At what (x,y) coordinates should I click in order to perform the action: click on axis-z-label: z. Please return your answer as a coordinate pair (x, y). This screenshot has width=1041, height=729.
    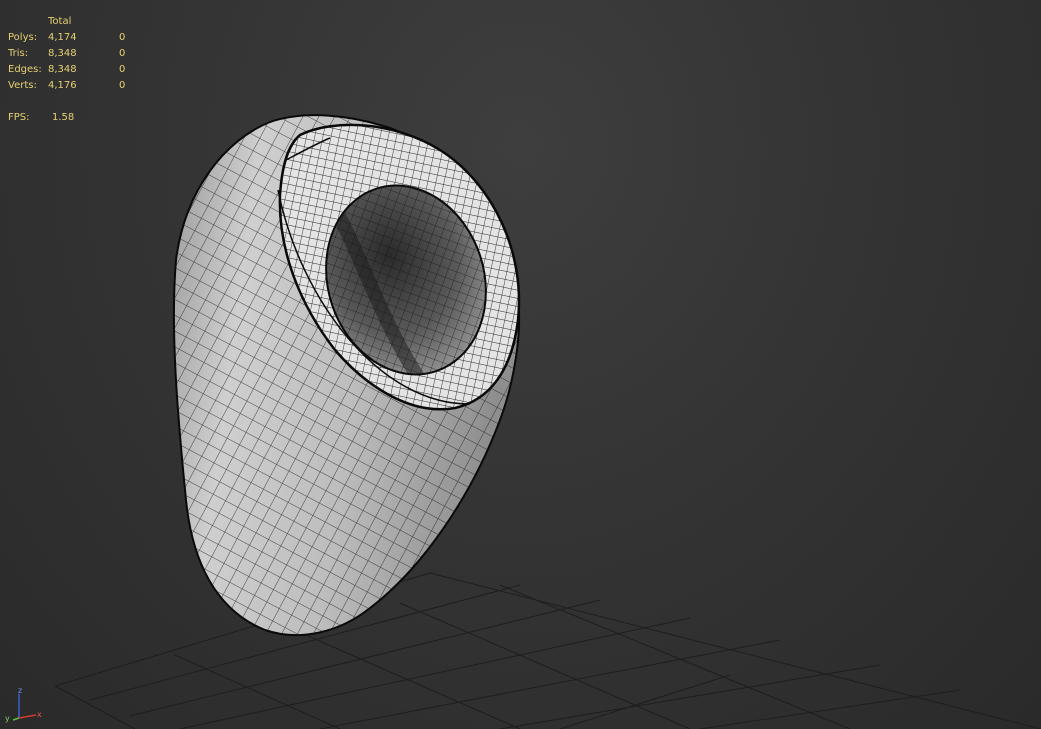
    Looking at the image, I should click on (20, 690).